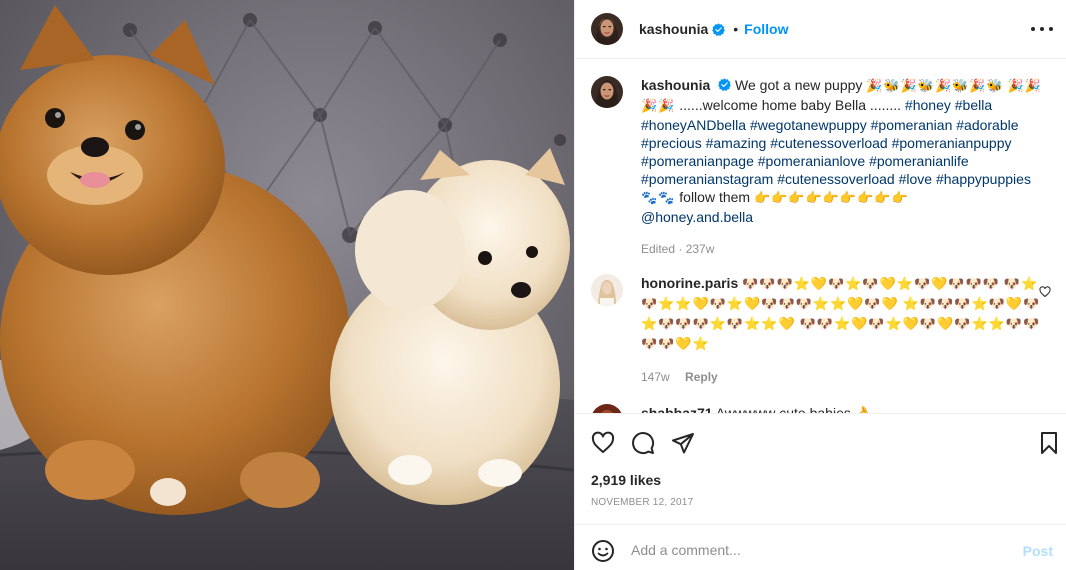  What do you see at coordinates (683, 443) in the screenshot?
I see `paper-plane-icon` at bounding box center [683, 443].